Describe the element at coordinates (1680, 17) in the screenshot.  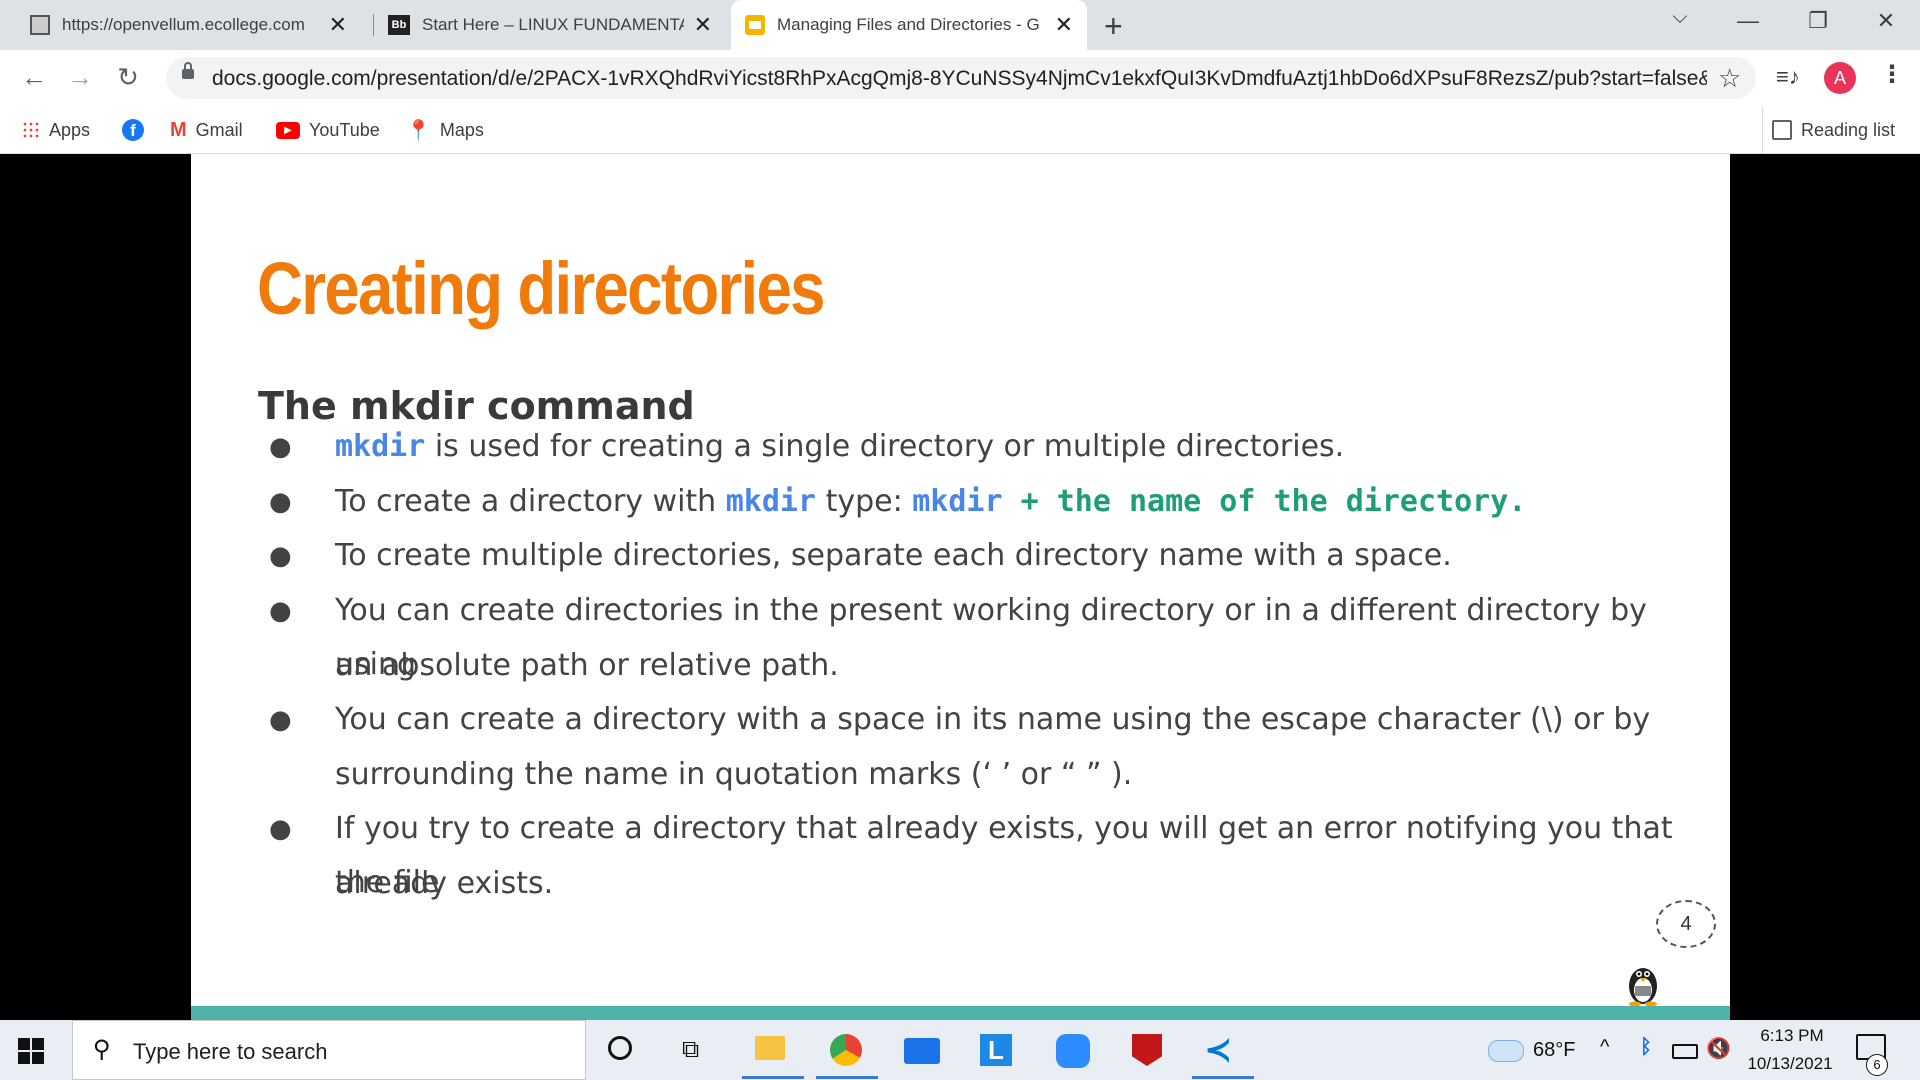
I see `tab-search-chevron-icon: ⌵` at that location.